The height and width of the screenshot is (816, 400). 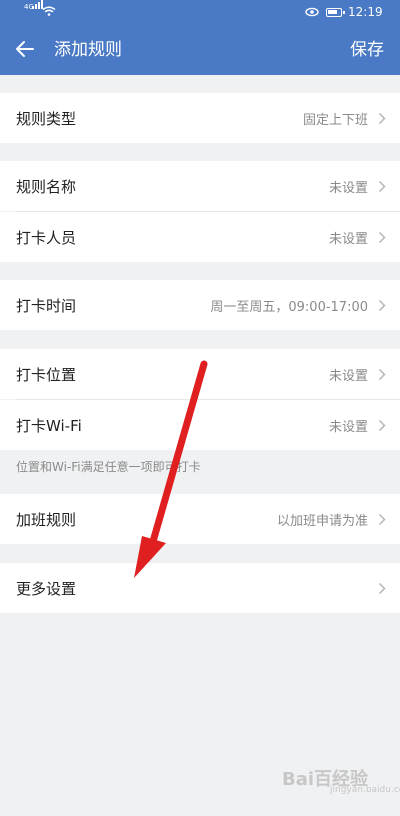 I want to click on row-label: 更多设置, so click(x=46, y=588).